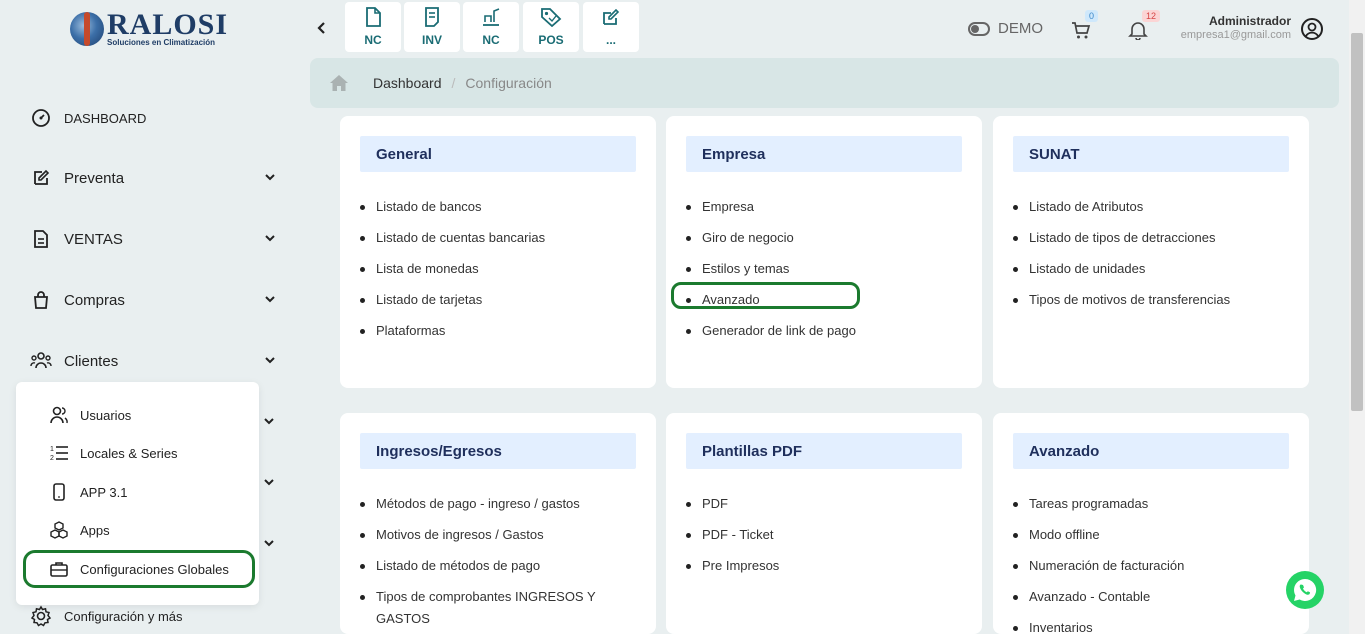 The image size is (1365, 634). Describe the element at coordinates (407, 83) in the screenshot. I see `breadcrumb-dashboard: Dashboard` at that location.